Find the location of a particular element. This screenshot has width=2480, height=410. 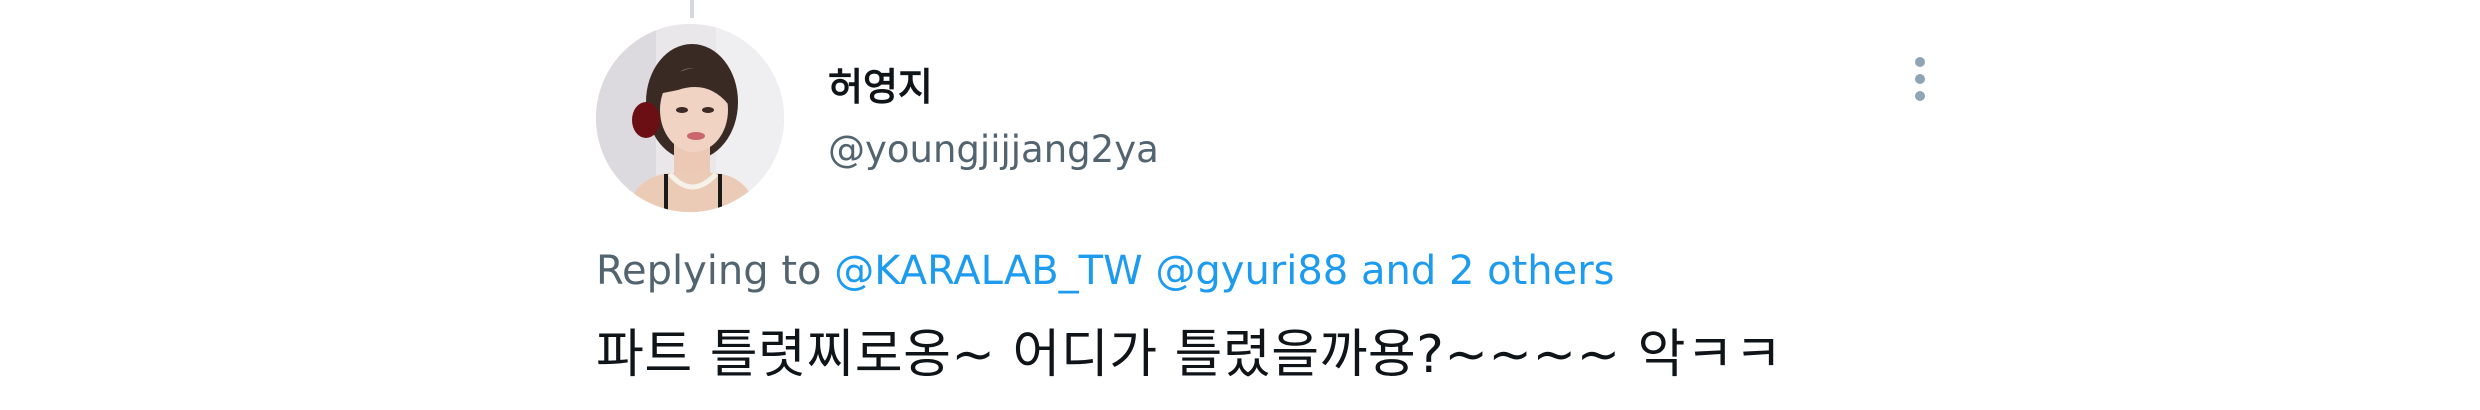

avatar is located at coordinates (690, 118).